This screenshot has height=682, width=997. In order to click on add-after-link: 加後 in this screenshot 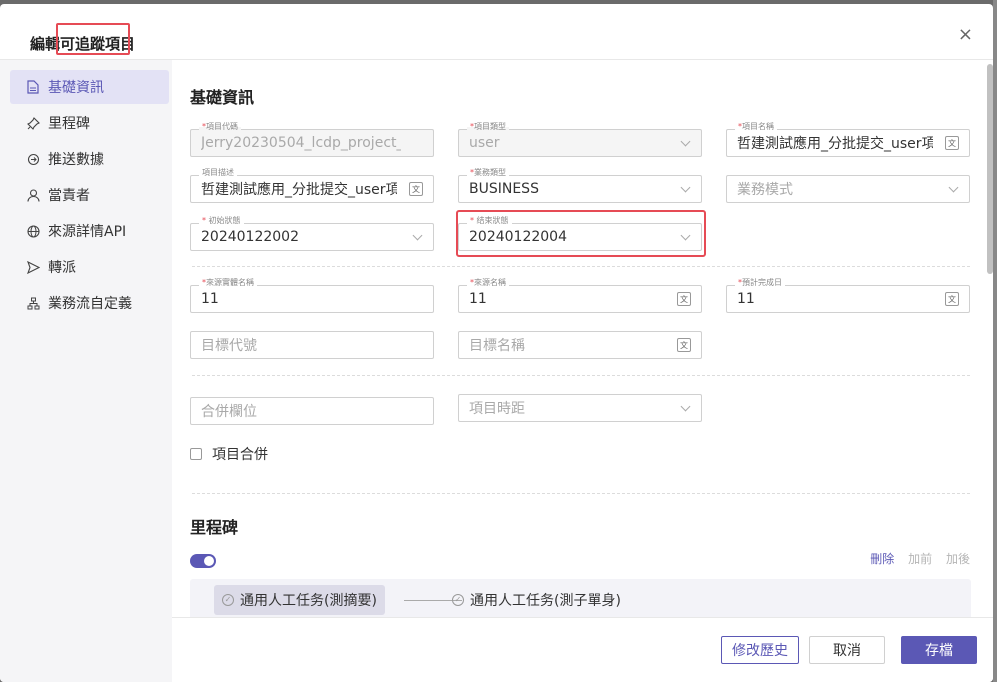, I will do `click(958, 559)`.